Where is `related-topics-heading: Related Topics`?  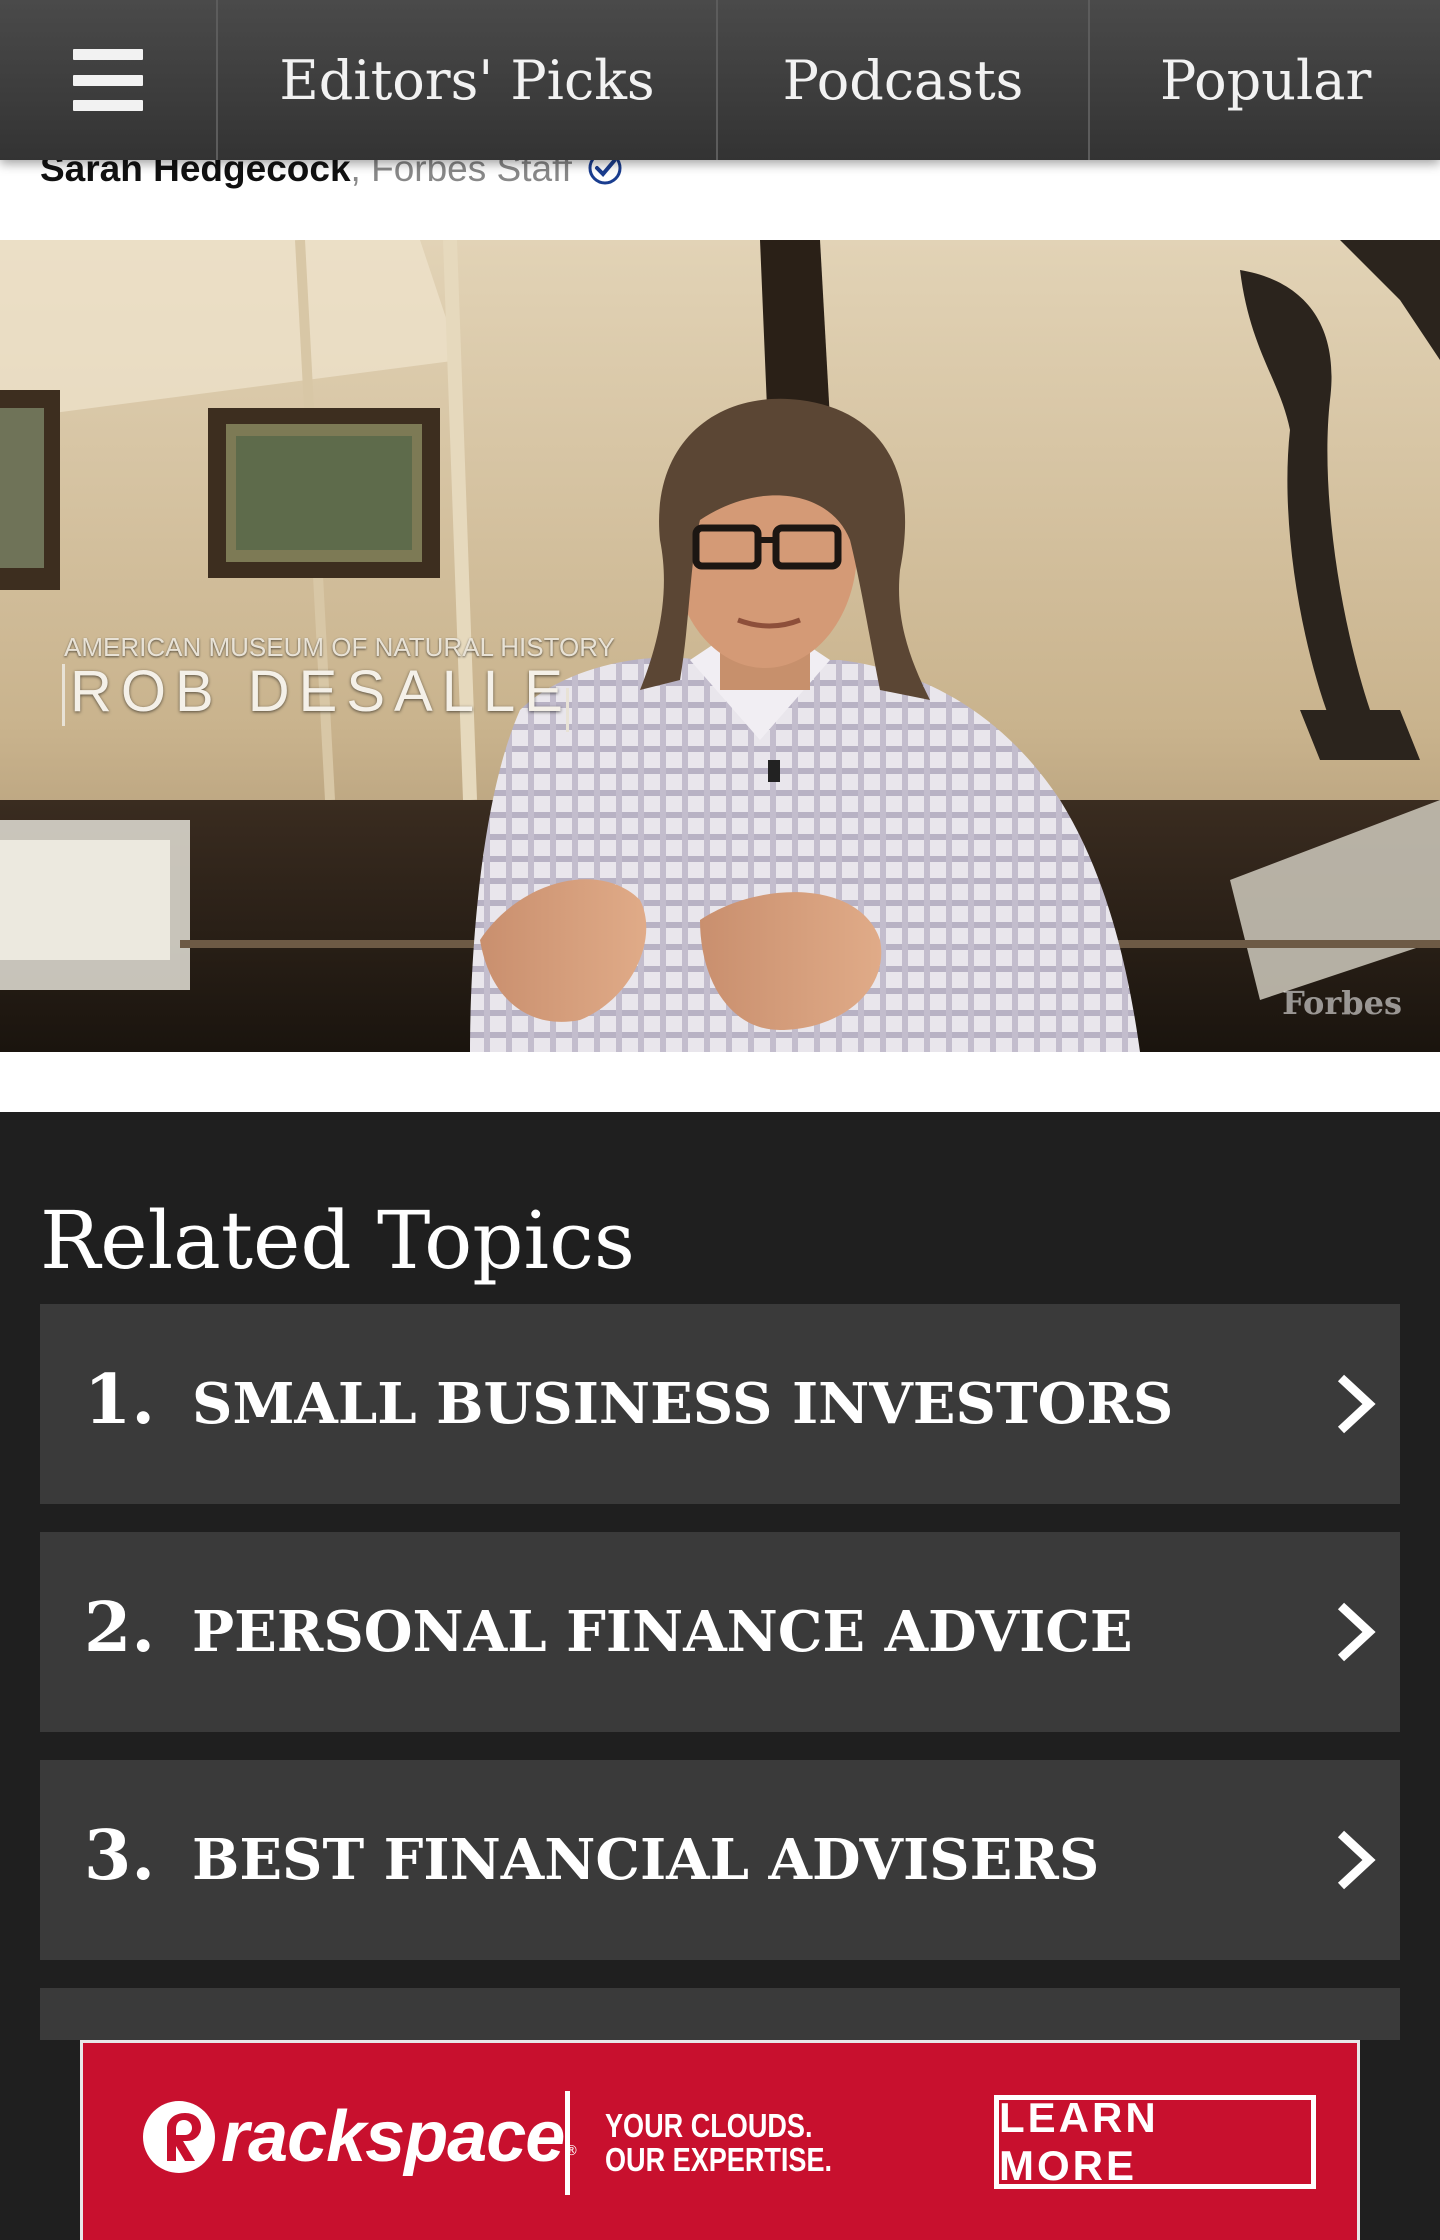
related-topics-heading: Related Topics is located at coordinates (337, 1240).